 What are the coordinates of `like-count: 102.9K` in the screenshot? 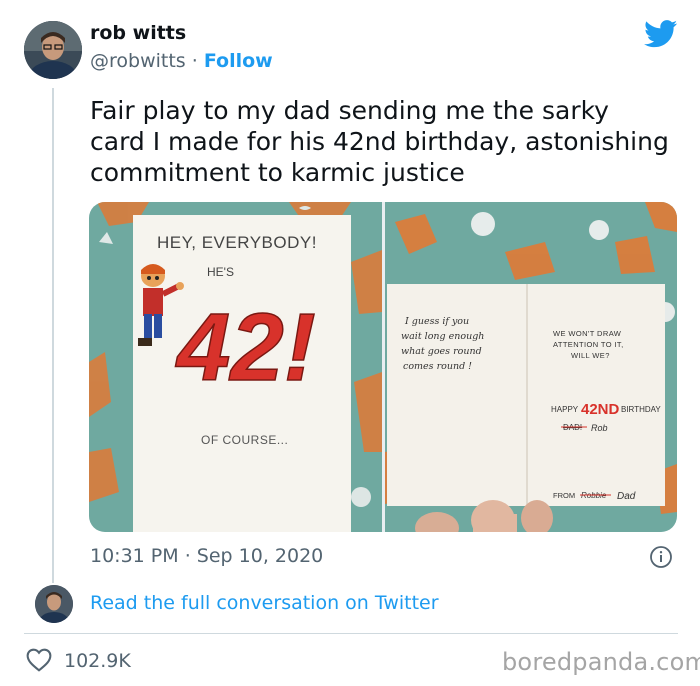 It's located at (97, 661).